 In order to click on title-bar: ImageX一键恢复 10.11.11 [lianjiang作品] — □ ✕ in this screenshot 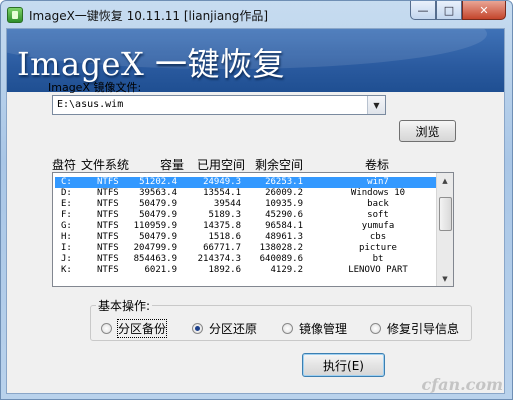, I will do `click(256, 15)`.